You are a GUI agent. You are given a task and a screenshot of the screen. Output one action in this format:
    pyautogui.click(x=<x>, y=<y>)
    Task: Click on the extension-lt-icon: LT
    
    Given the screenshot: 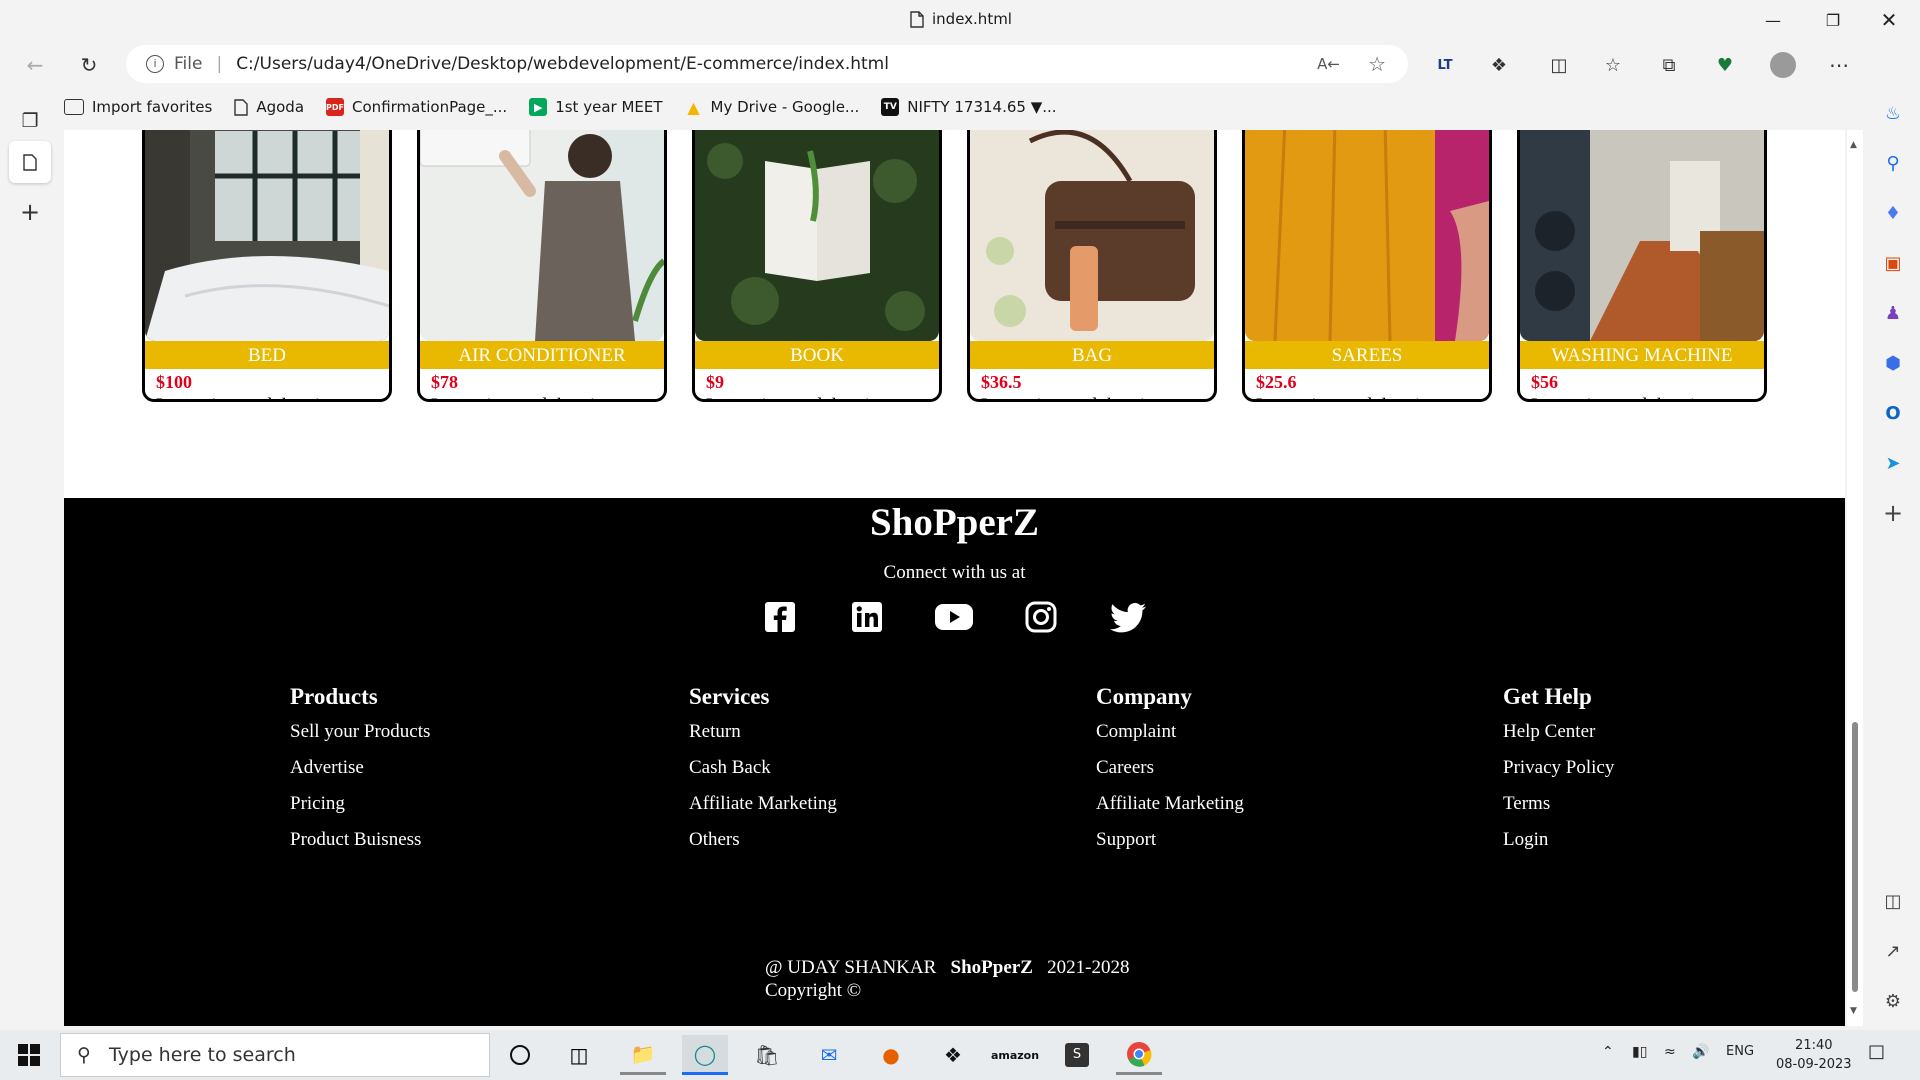 What is the action you would take?
    pyautogui.click(x=1445, y=65)
    